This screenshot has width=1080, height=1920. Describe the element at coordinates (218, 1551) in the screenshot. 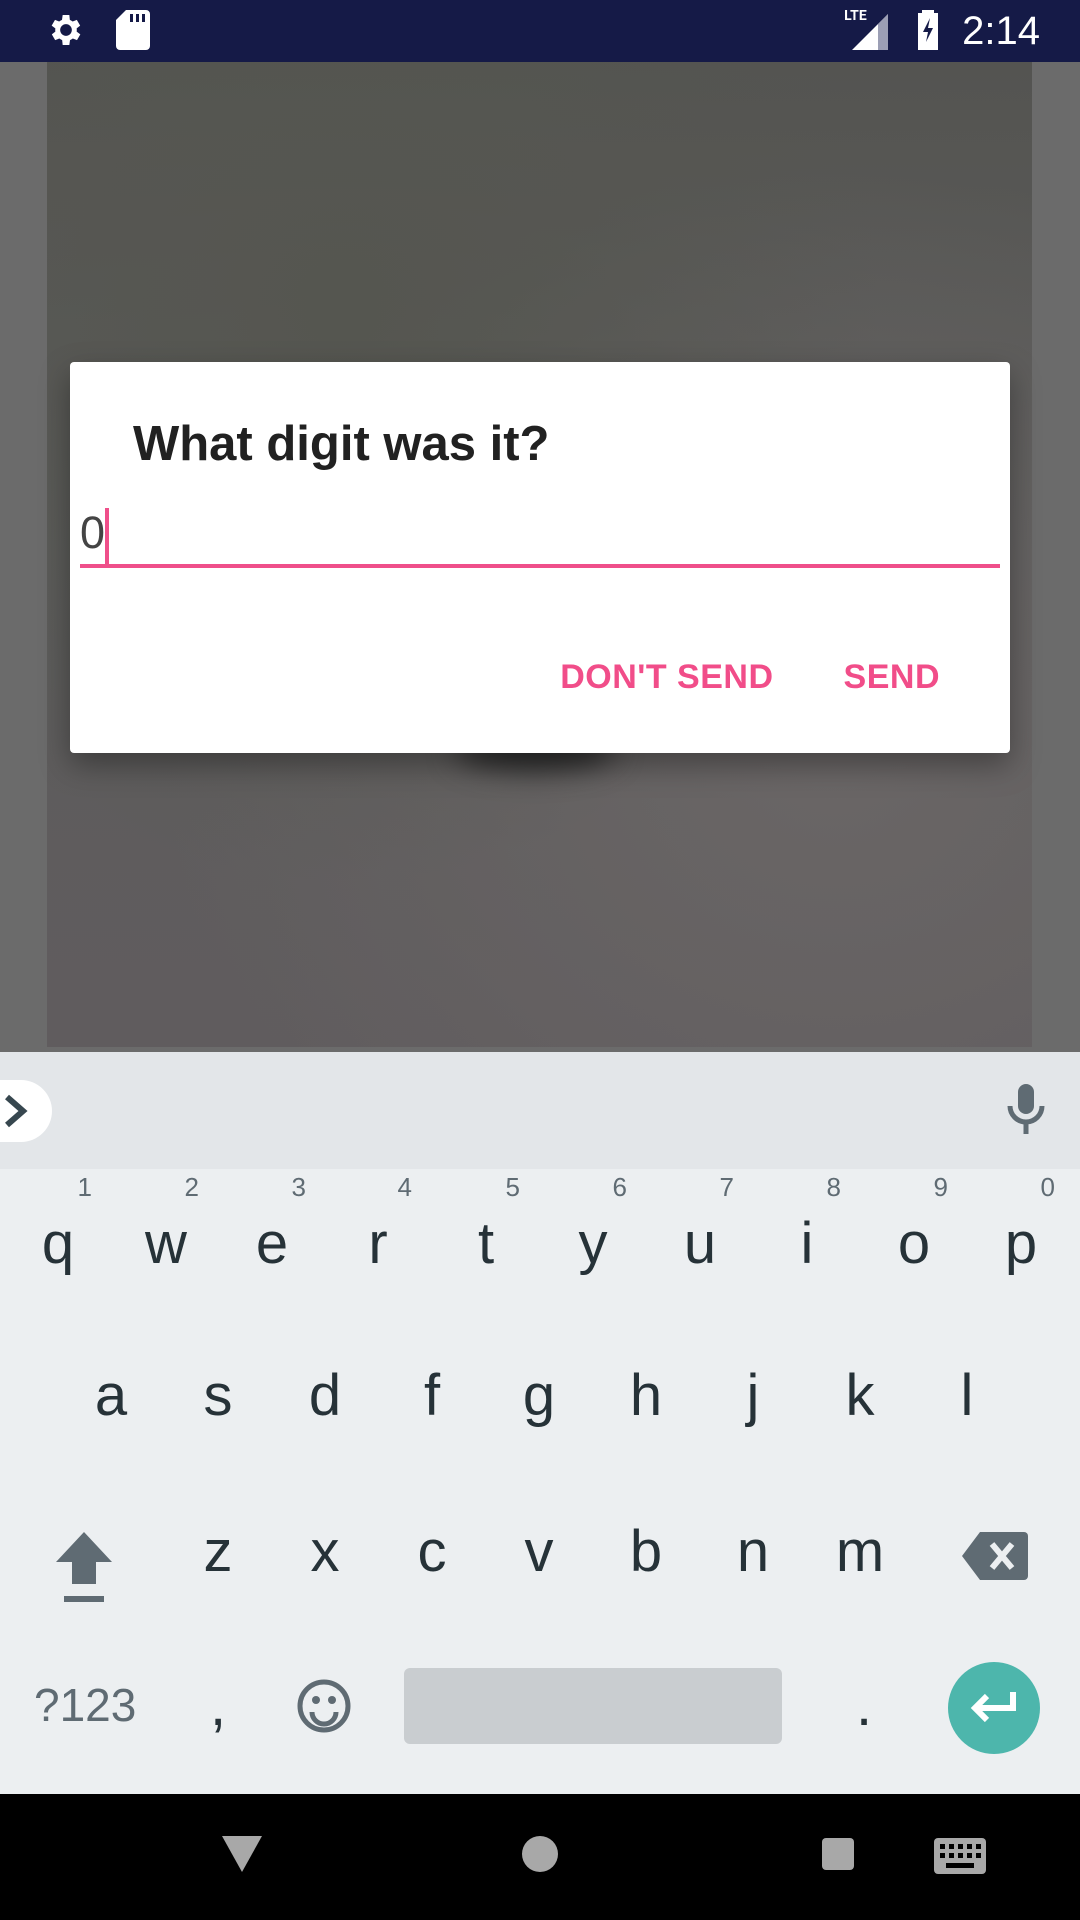

I see `key-z: z` at that location.